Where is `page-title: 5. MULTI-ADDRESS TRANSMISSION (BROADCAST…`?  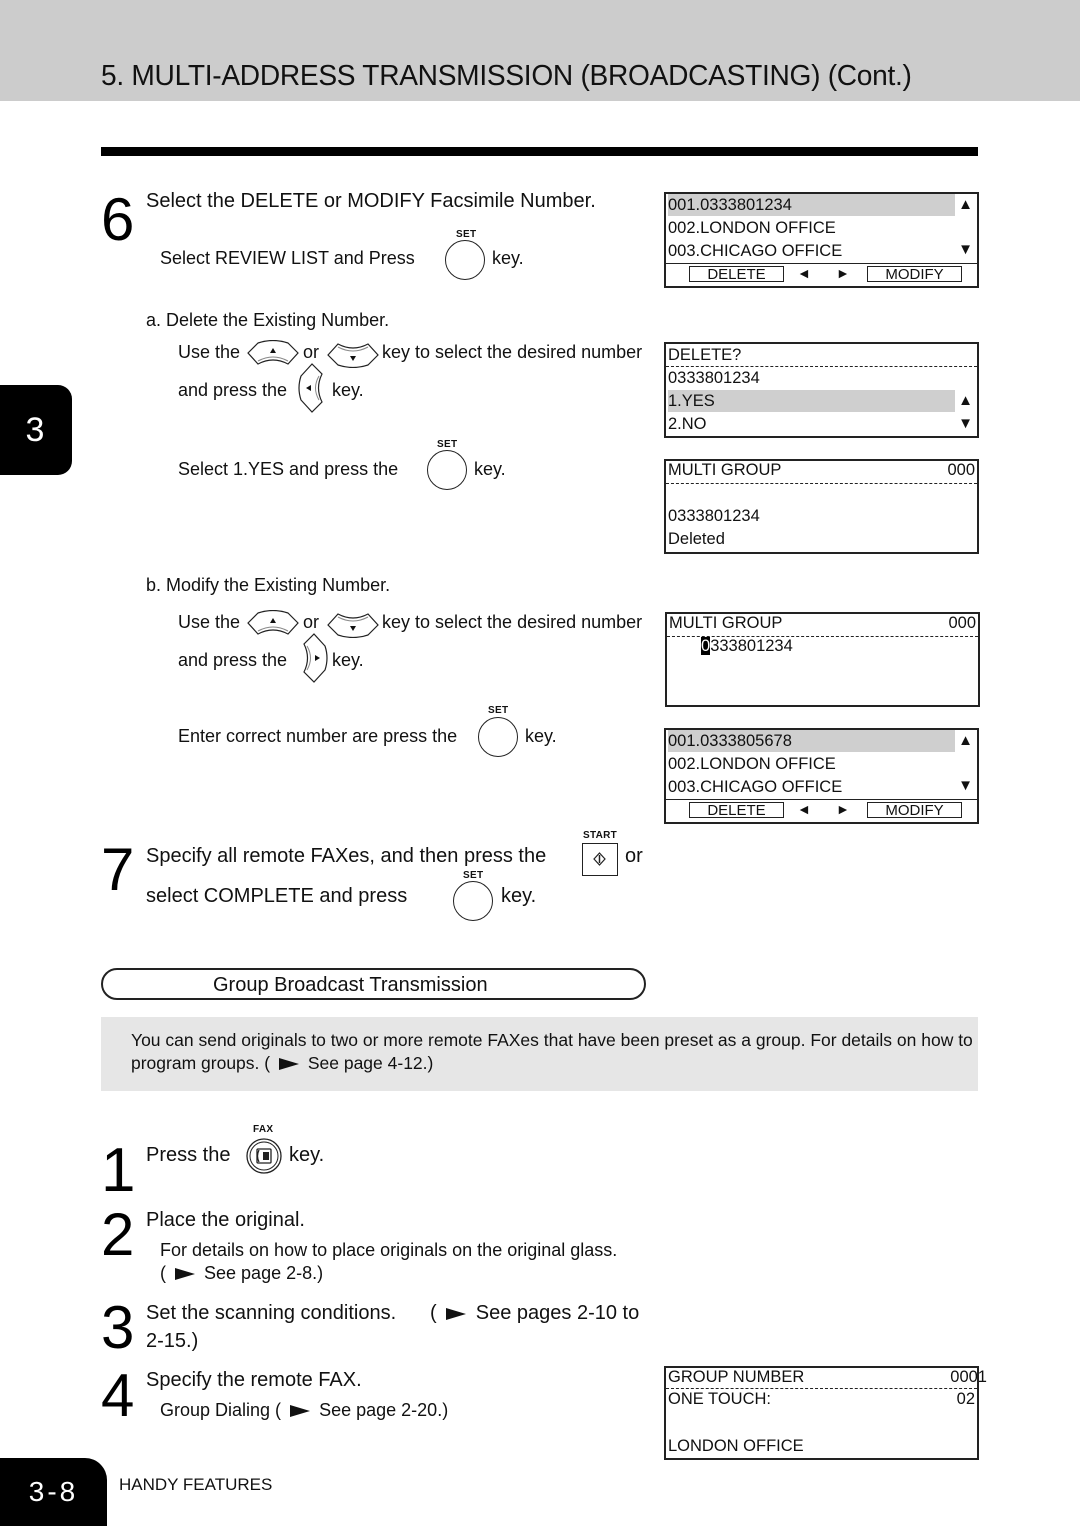 page-title: 5. MULTI-ADDRESS TRANSMISSION (BROADCAST… is located at coordinates (506, 76).